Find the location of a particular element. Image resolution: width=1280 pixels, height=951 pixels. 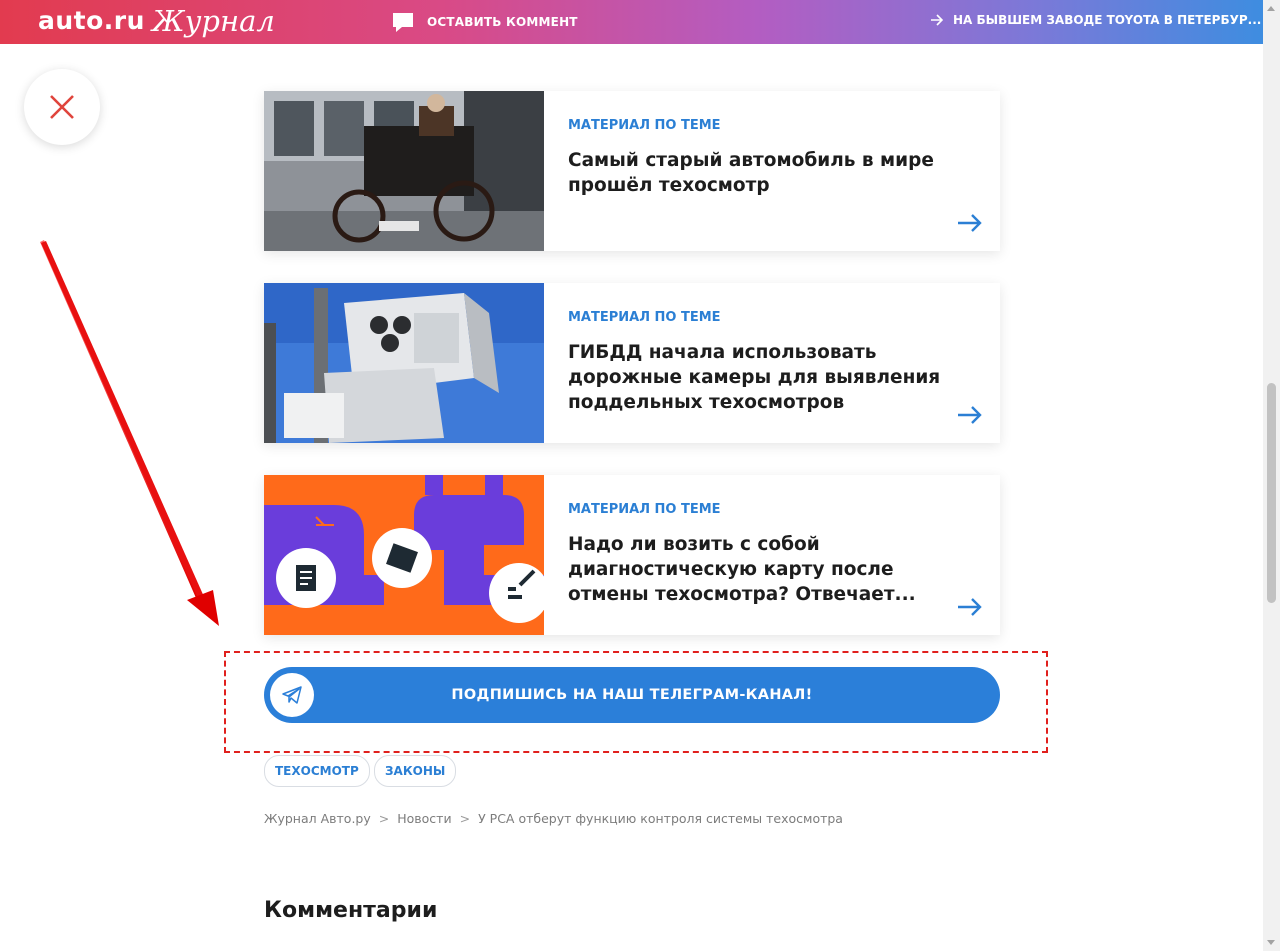

related-card-1-image is located at coordinates (404, 171).